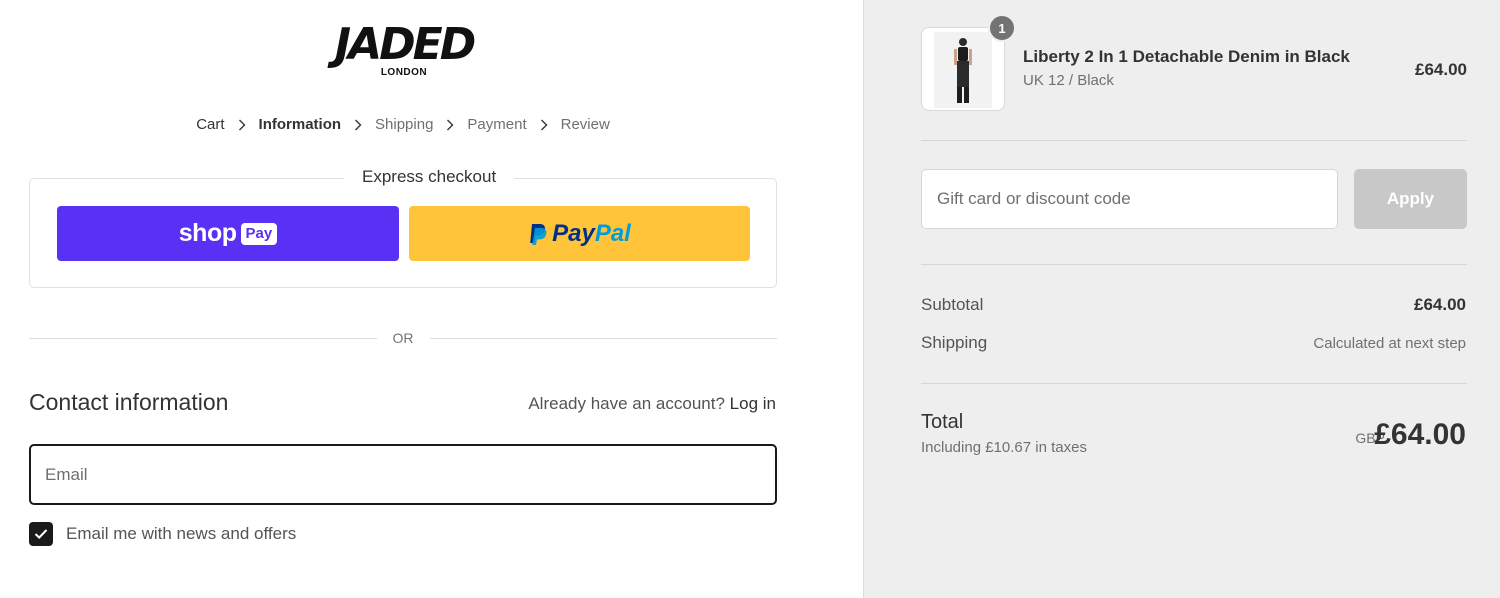  I want to click on breadcrumb-information: Information, so click(300, 124).